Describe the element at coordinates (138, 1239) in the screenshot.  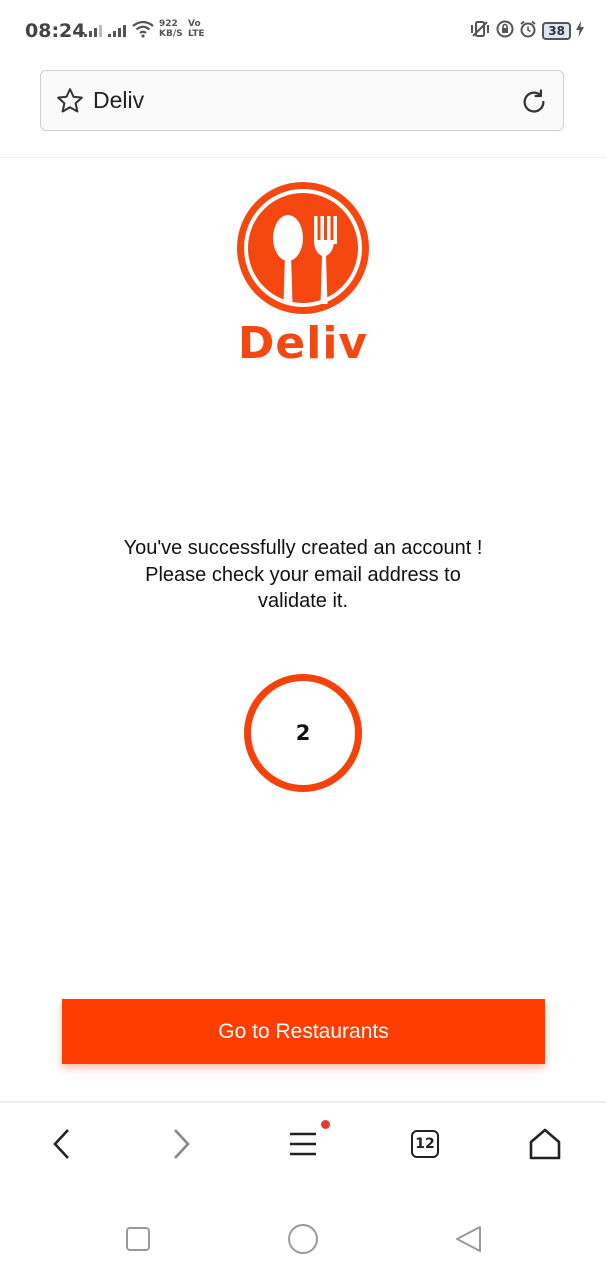
I see `recents-icon` at that location.